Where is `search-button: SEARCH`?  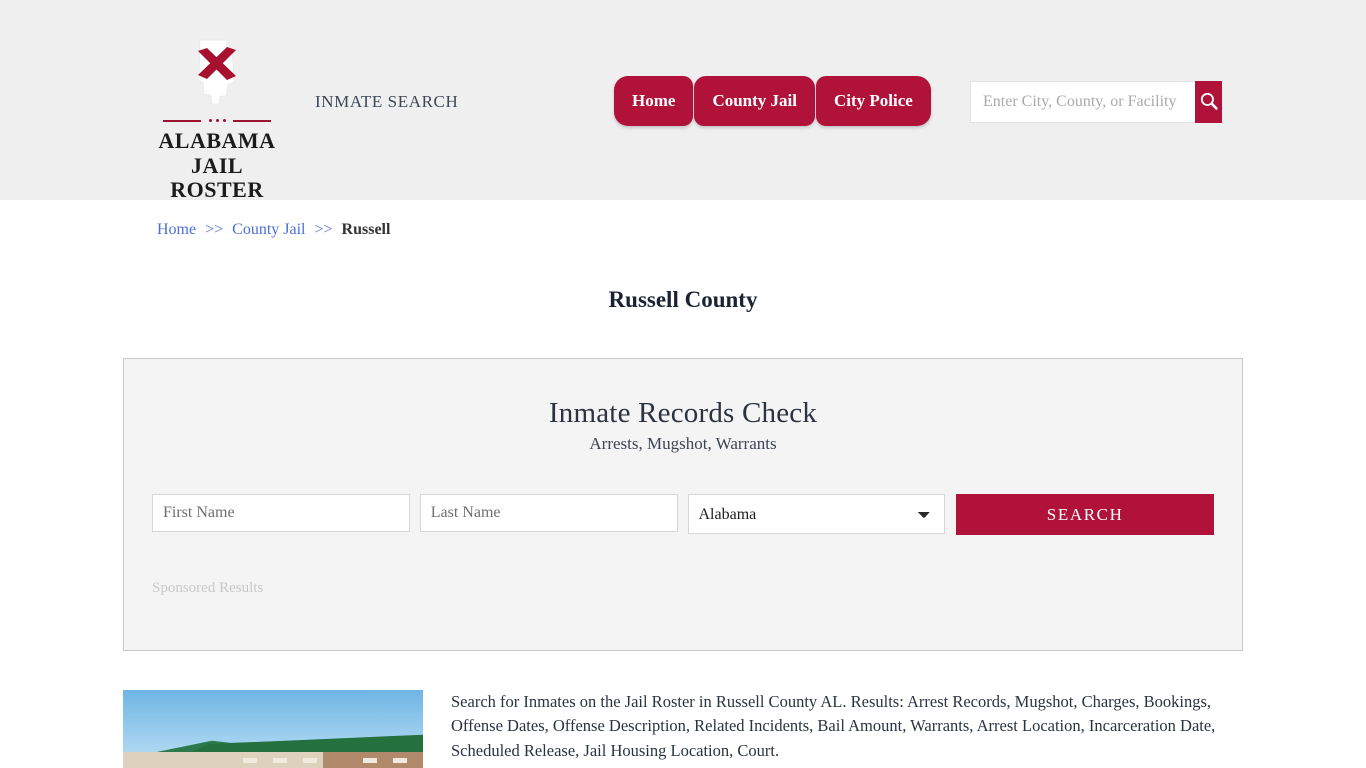
search-button: SEARCH is located at coordinates (1085, 514).